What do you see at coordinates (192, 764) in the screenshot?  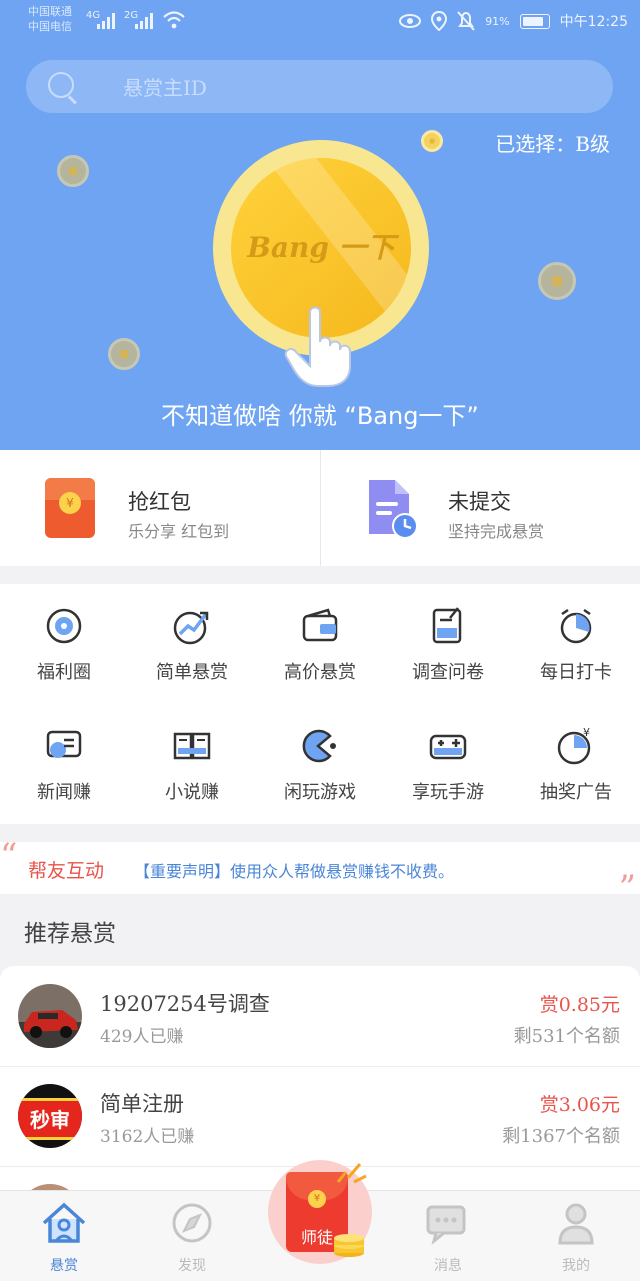 I see `grid-item-novel-earn: 小说赚` at bounding box center [192, 764].